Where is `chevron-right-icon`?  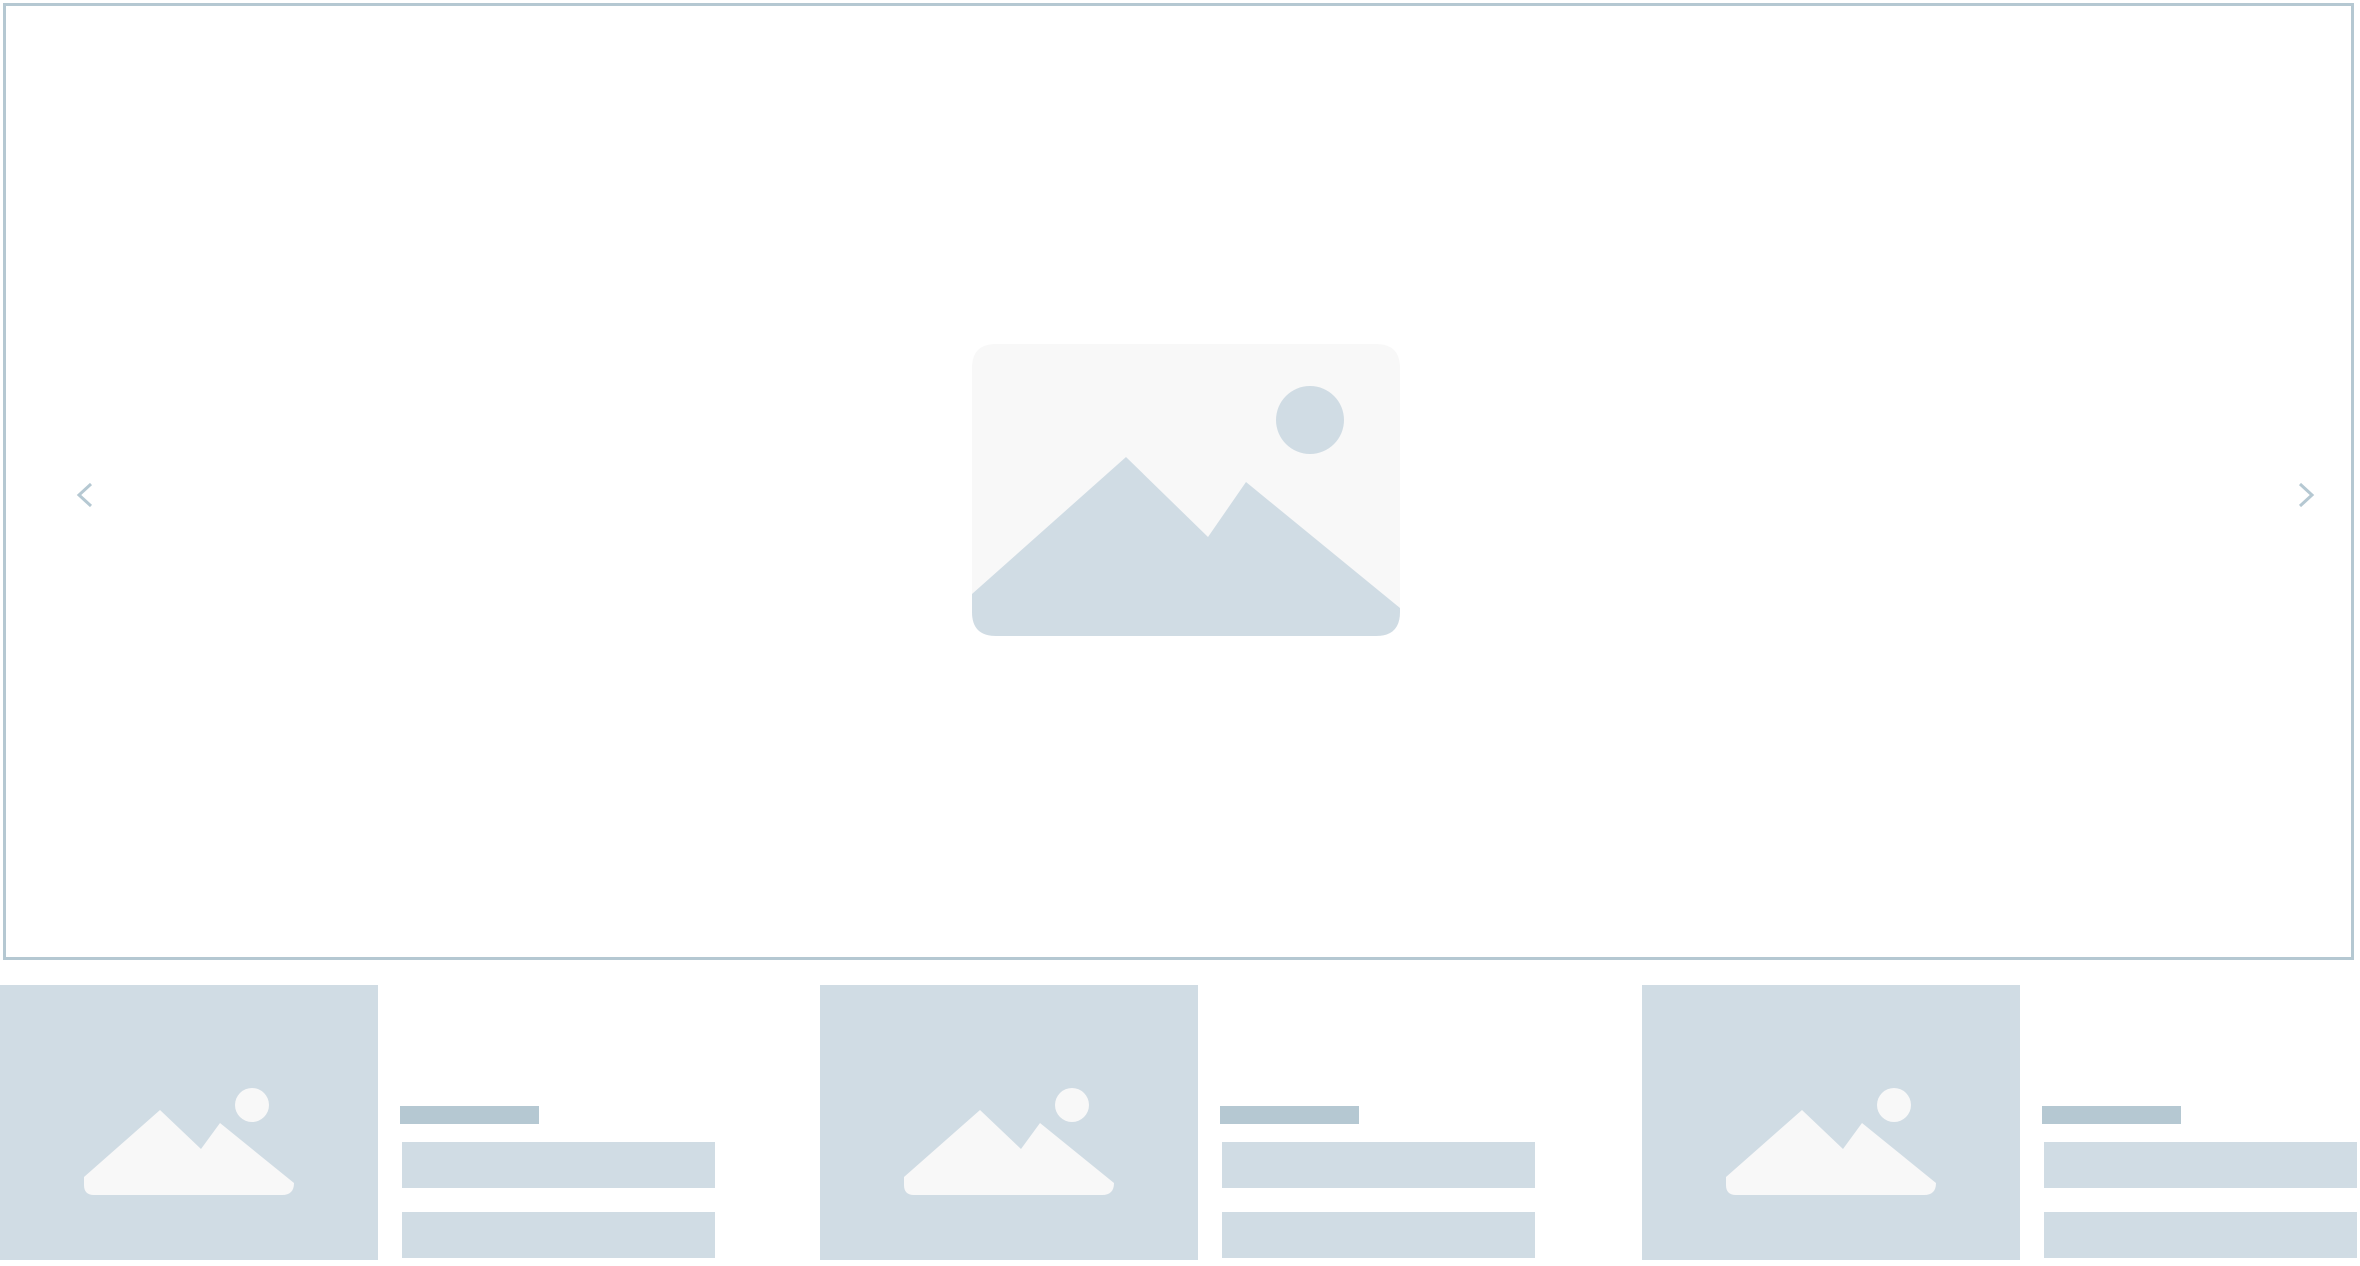
chevron-right-icon is located at coordinates (2306, 495).